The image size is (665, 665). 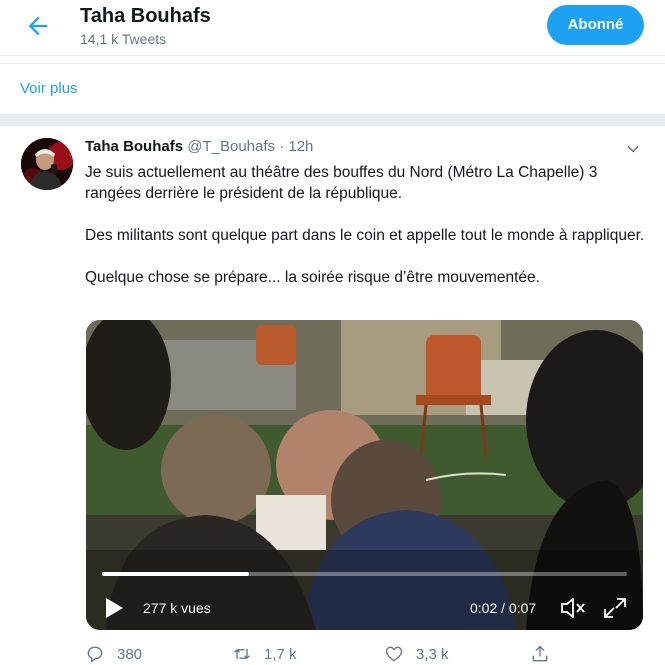 I want to click on tweet-actions: 380 1,7 k 3,3 k, so click(x=332, y=653).